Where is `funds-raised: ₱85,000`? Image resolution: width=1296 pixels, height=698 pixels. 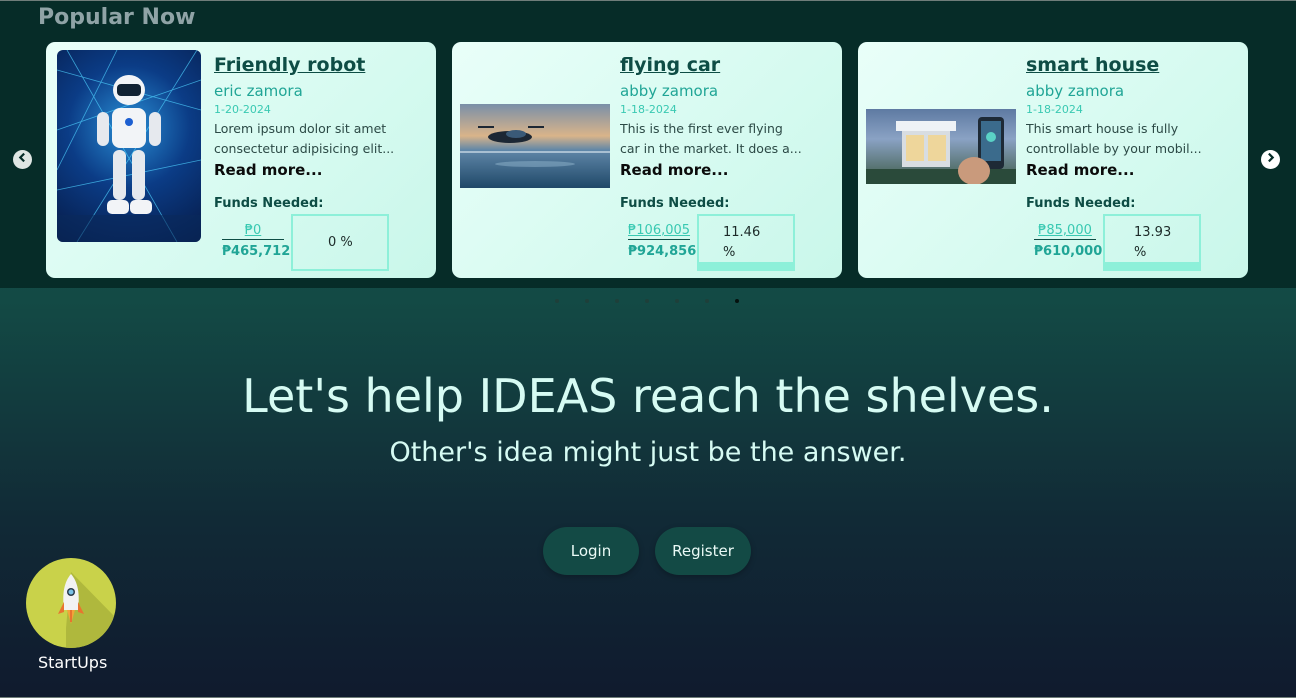
funds-raised: ₱85,000 is located at coordinates (1065, 231).